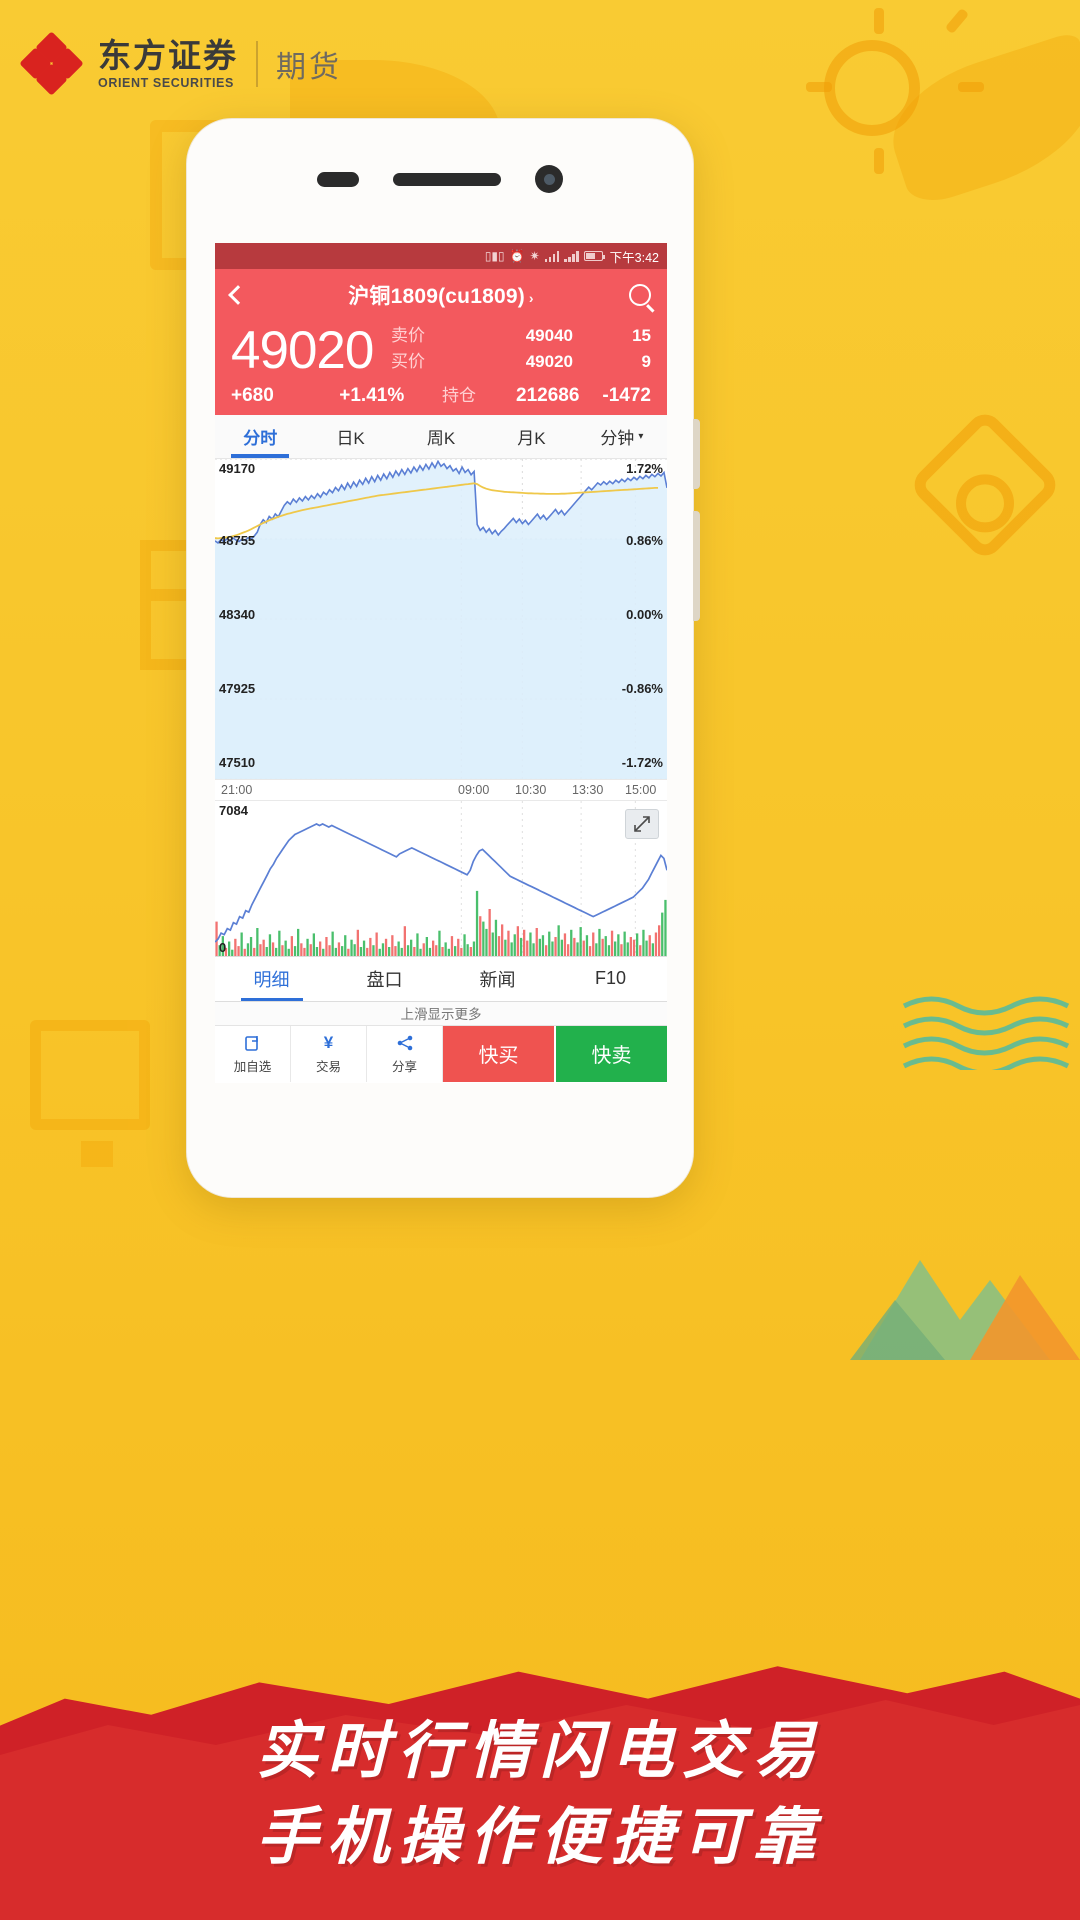 This screenshot has width=1080, height=1920. I want to click on brand-divider, so click(257, 64).